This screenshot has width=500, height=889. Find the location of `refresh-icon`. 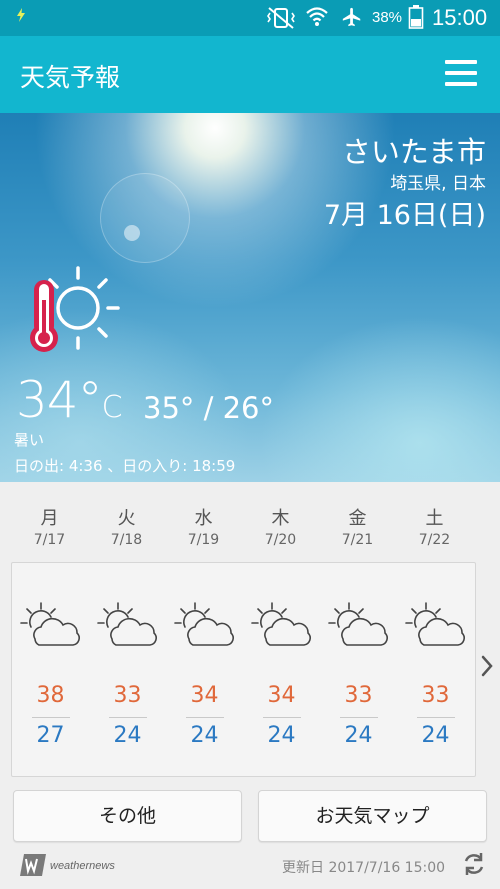

refresh-icon is located at coordinates (474, 864).